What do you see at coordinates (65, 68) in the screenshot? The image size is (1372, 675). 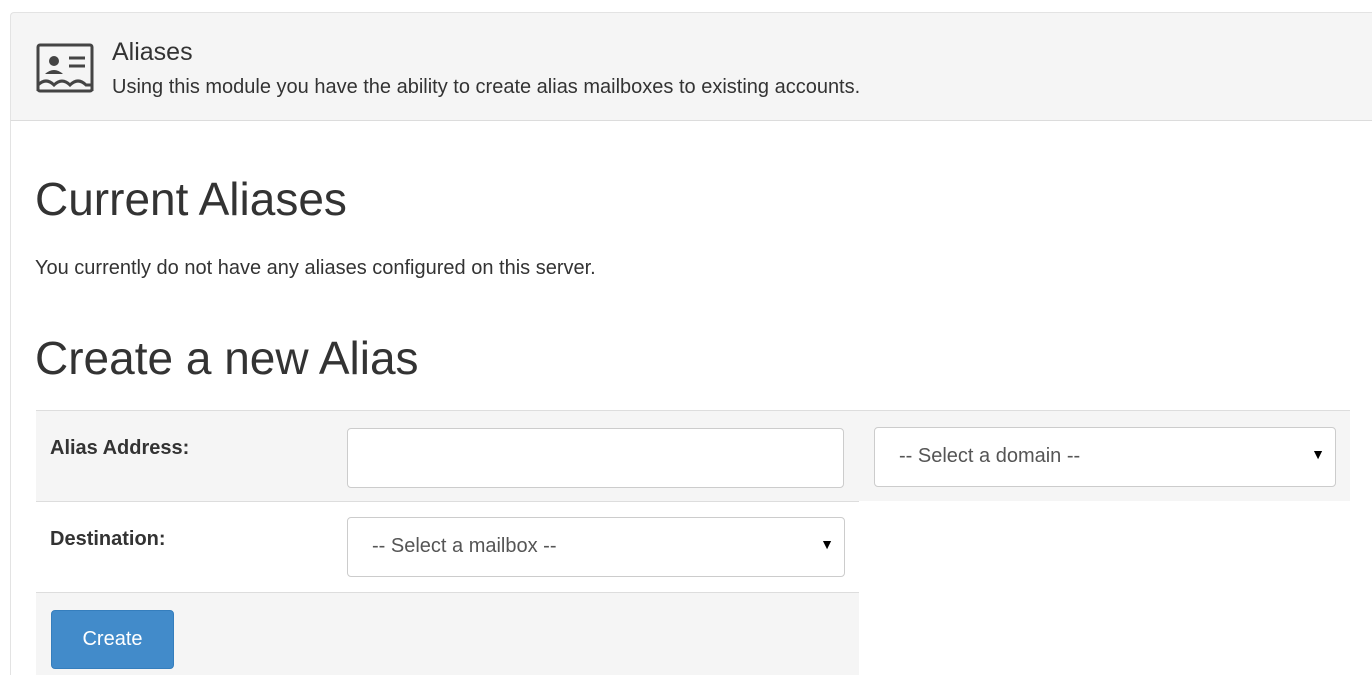 I see `contact-card-icon` at bounding box center [65, 68].